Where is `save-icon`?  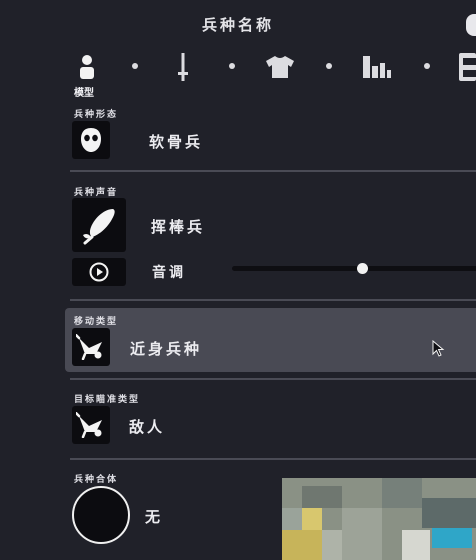 save-icon is located at coordinates (467, 67).